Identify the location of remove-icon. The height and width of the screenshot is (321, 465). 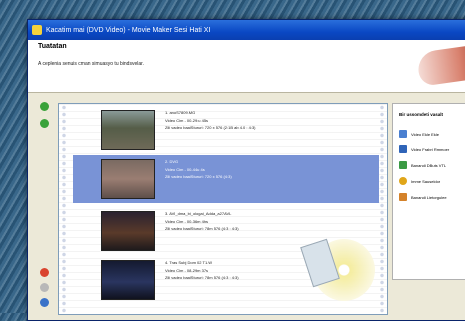
(44, 272).